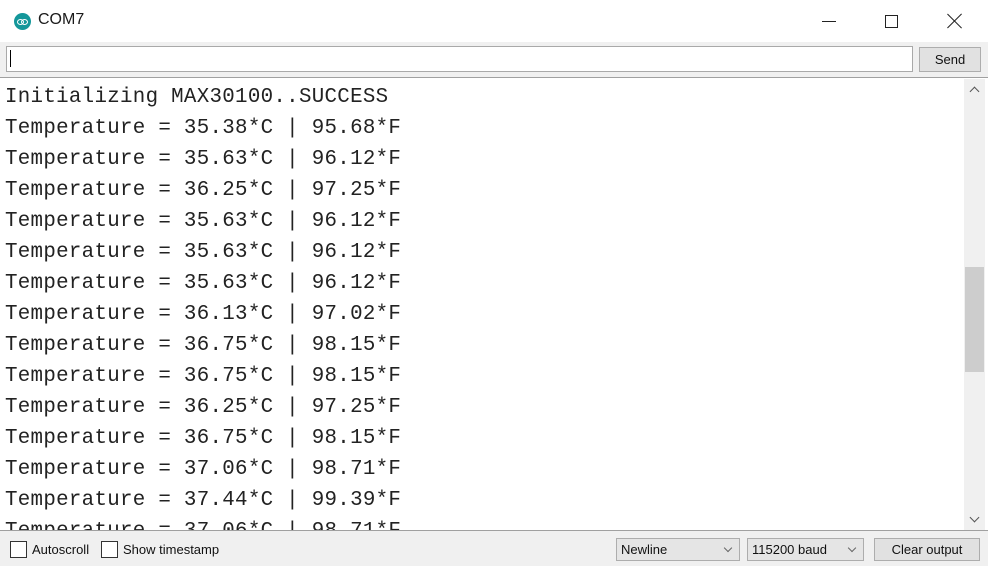  I want to click on baud-rate-value: 115200 baud, so click(789, 549).